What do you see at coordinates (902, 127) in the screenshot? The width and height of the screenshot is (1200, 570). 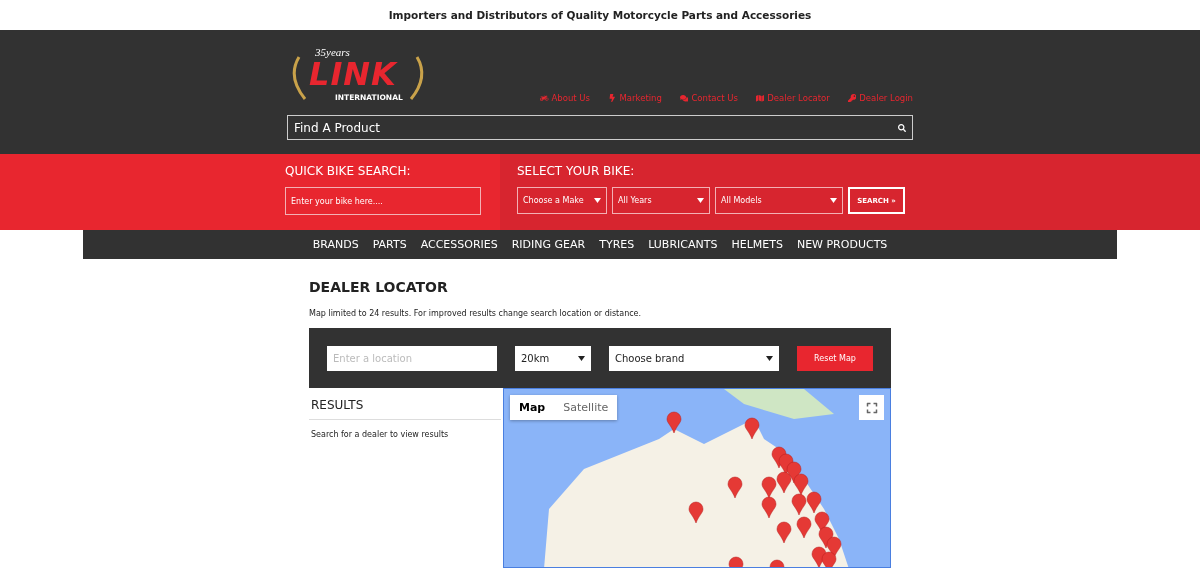 I see `search-icon` at bounding box center [902, 127].